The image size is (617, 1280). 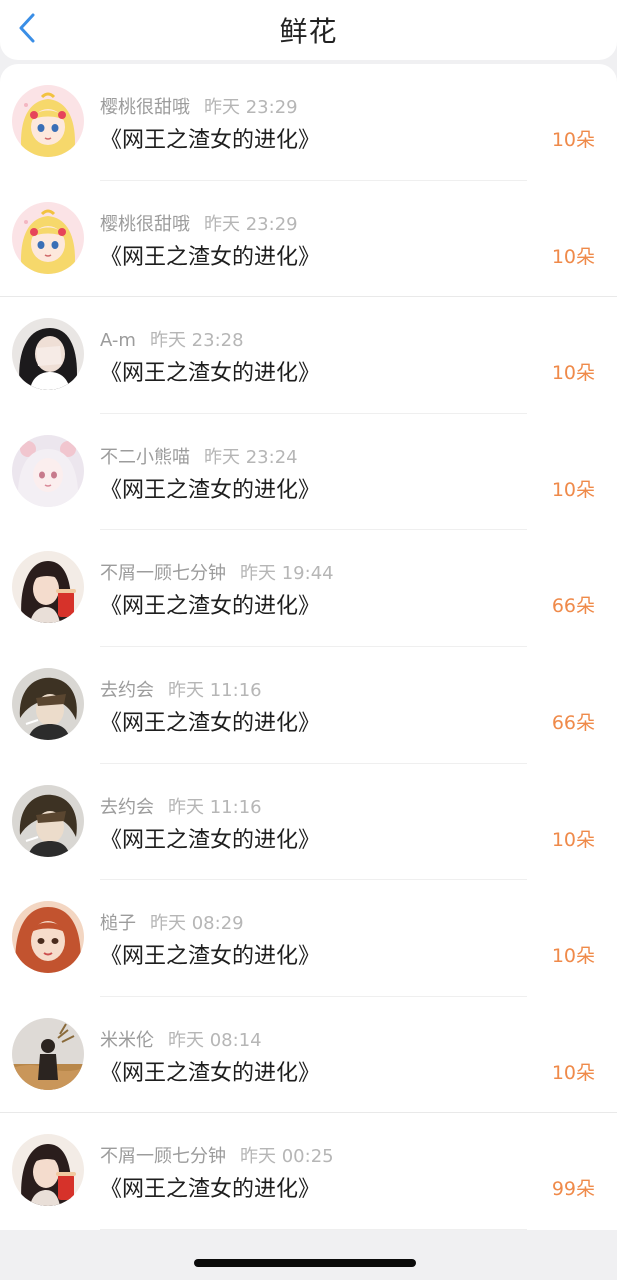 What do you see at coordinates (197, 924) in the screenshot?
I see `timestamp: 昨天 08:29` at bounding box center [197, 924].